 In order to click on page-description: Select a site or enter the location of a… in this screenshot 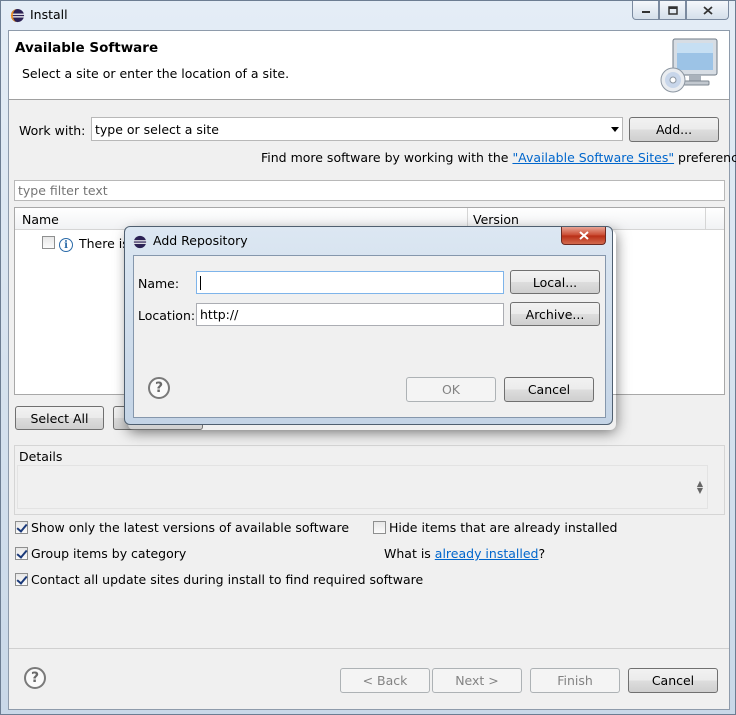, I will do `click(156, 73)`.